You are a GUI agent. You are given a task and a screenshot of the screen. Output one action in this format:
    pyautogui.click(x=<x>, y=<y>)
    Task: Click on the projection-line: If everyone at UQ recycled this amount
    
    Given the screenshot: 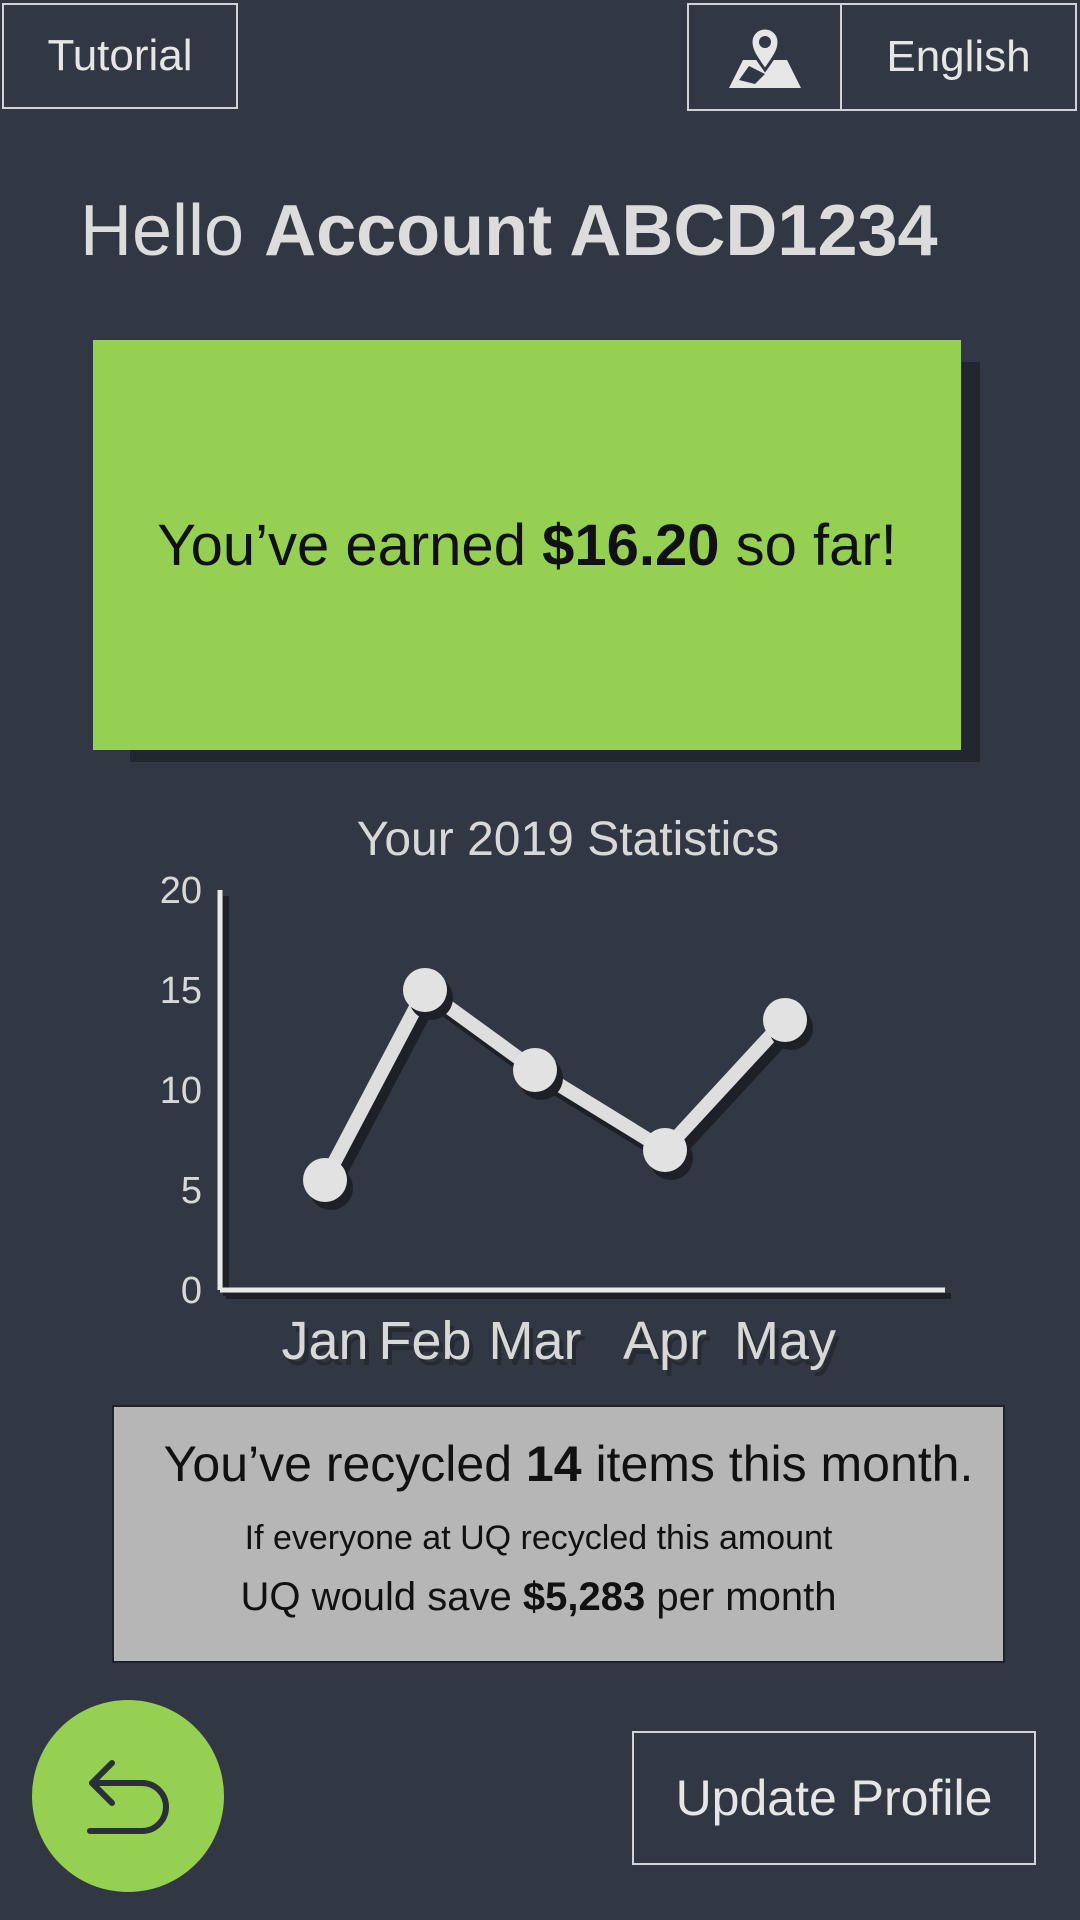 What is the action you would take?
    pyautogui.click(x=538, y=1538)
    